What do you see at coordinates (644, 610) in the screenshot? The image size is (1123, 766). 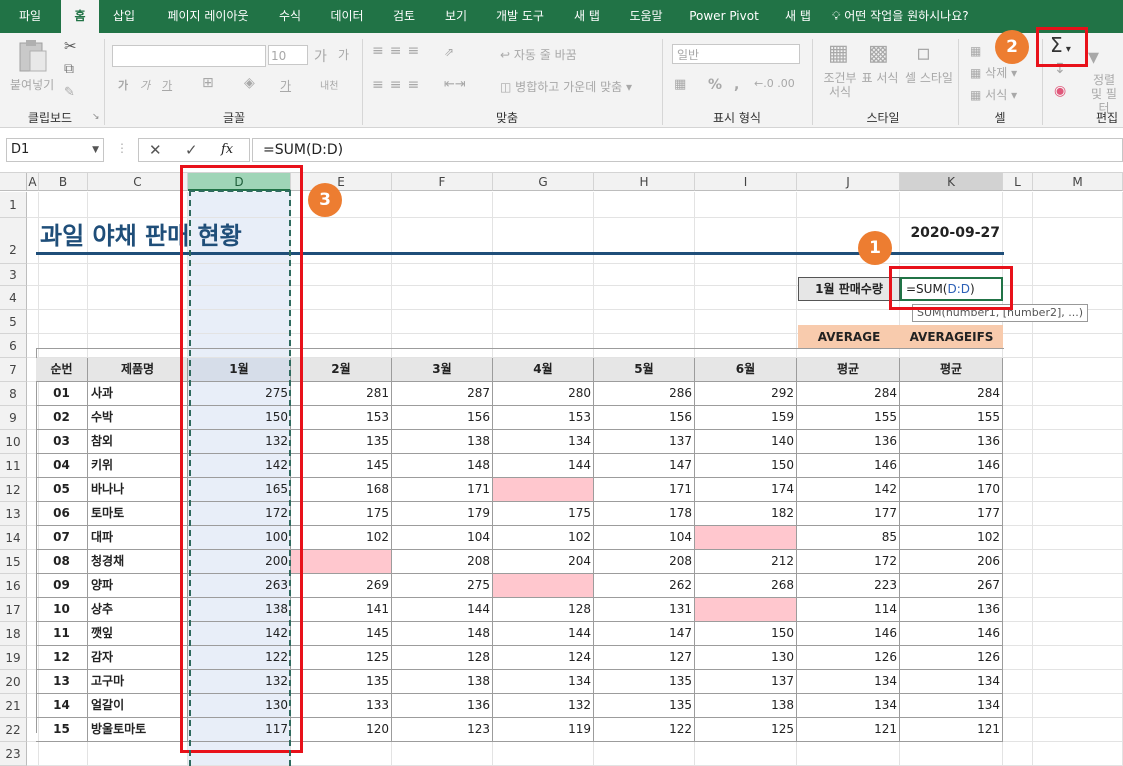 I see `value-cell: 131` at bounding box center [644, 610].